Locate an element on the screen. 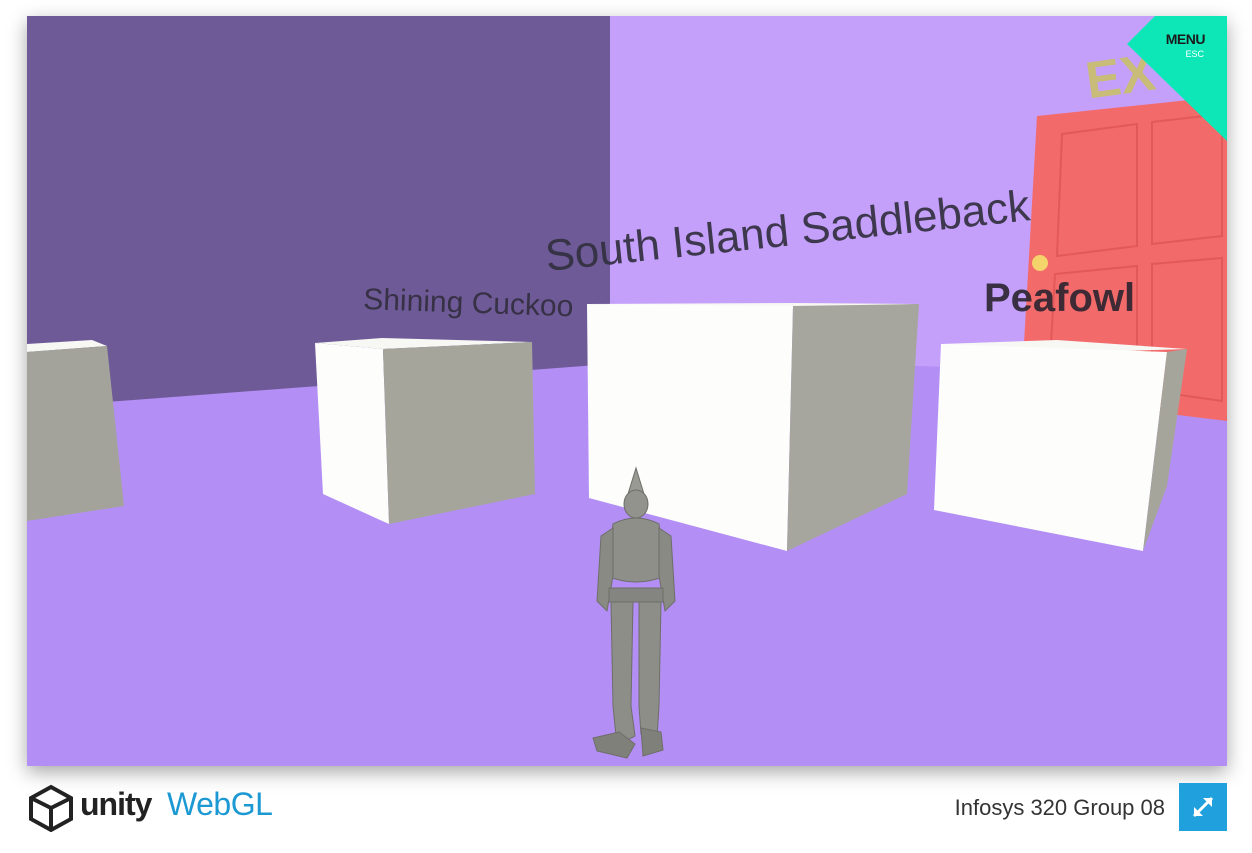  fullscreen-button is located at coordinates (1203, 807).